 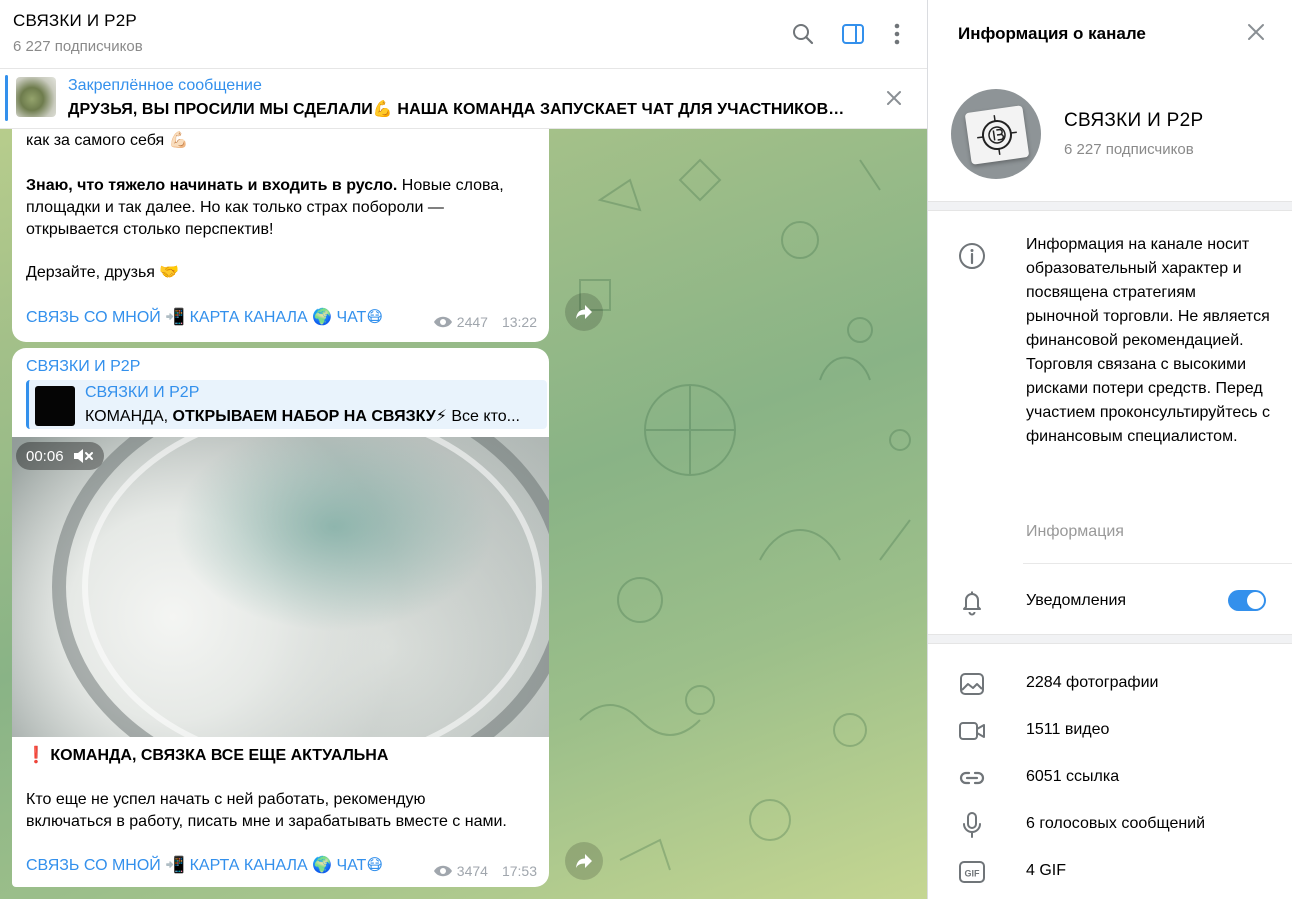 I want to click on search-icon, so click(x=803, y=34).